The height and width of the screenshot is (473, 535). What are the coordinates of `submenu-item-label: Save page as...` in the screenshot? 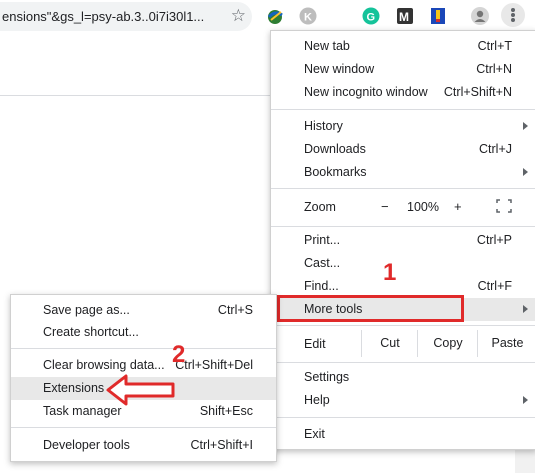 It's located at (86, 310).